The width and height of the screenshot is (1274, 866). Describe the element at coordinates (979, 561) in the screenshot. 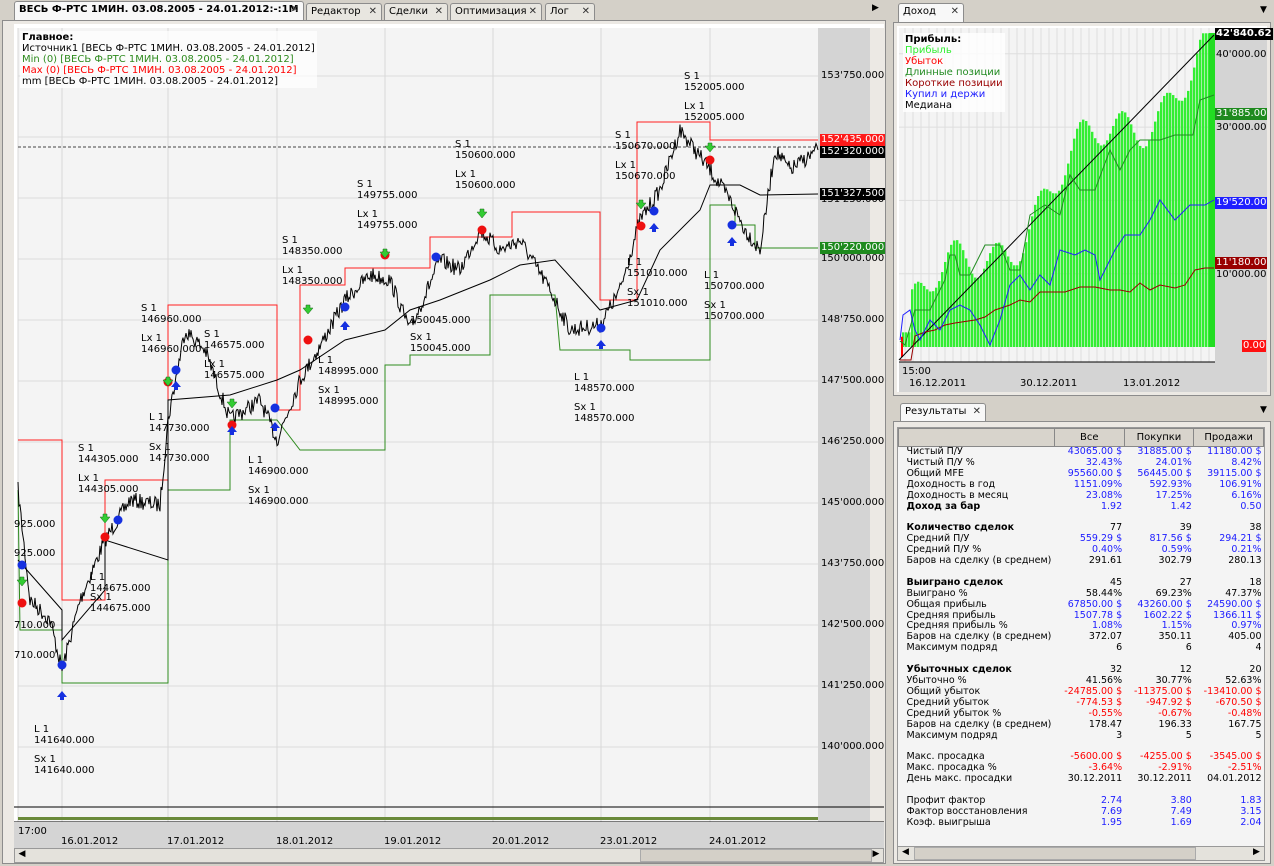

I see `row-label: Баров на сделку (в среднем)` at that location.